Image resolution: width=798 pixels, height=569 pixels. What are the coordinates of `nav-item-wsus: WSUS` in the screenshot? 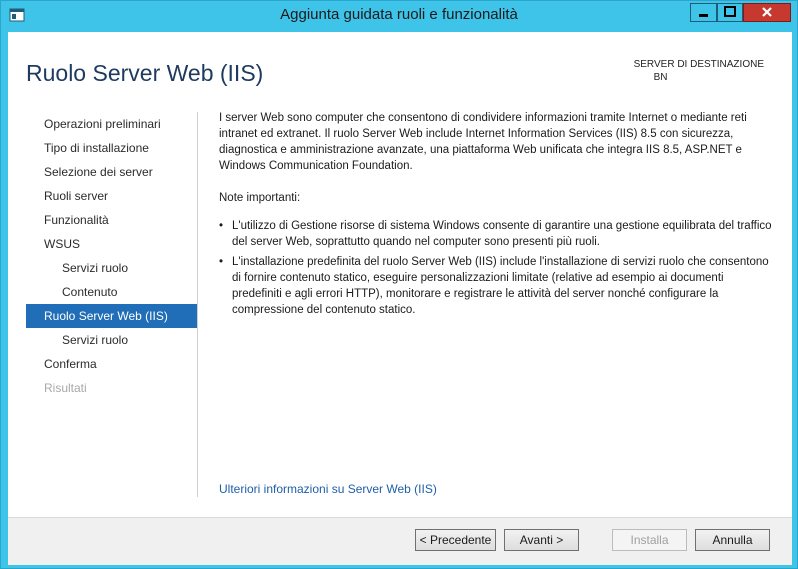 It's located at (111, 244).